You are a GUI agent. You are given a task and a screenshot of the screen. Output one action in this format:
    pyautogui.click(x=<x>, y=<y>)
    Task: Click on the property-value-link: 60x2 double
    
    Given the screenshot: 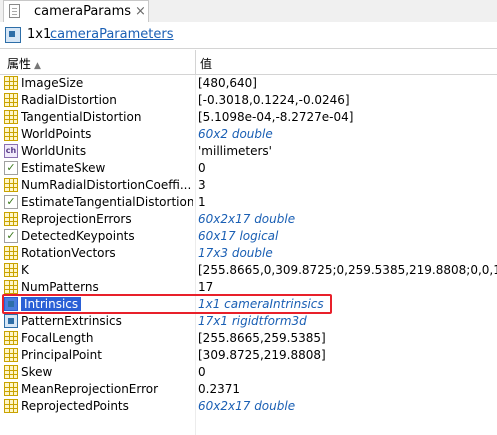 What is the action you would take?
    pyautogui.click(x=235, y=134)
    